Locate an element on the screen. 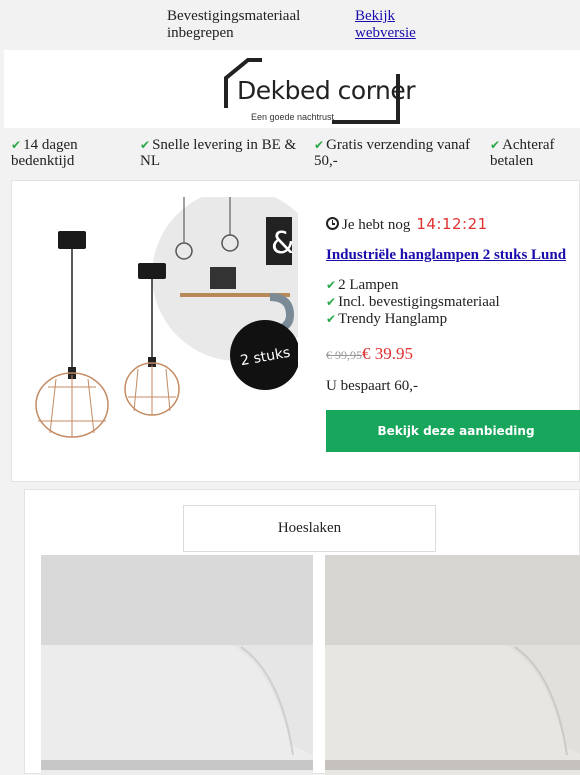  usp-item: ✔ Snelle levering in BE & NL is located at coordinates (218, 153).